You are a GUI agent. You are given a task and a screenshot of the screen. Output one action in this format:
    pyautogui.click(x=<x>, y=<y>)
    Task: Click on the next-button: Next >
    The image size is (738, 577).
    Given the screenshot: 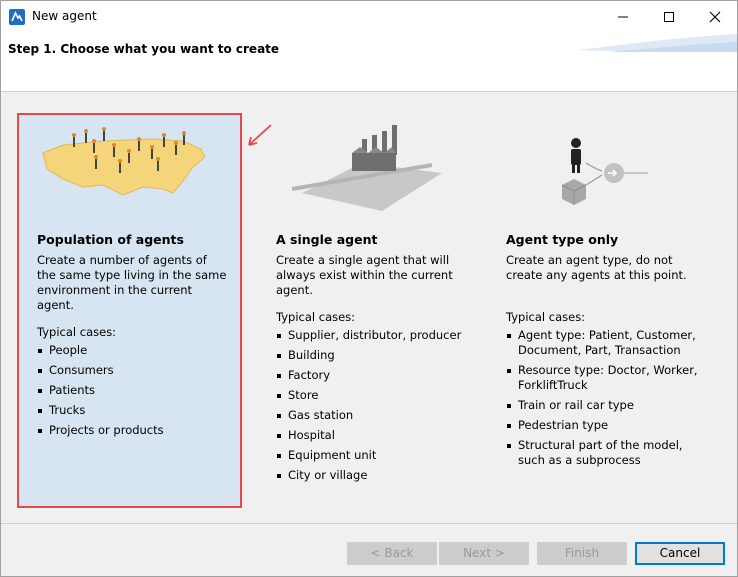 What is the action you would take?
    pyautogui.click(x=484, y=553)
    